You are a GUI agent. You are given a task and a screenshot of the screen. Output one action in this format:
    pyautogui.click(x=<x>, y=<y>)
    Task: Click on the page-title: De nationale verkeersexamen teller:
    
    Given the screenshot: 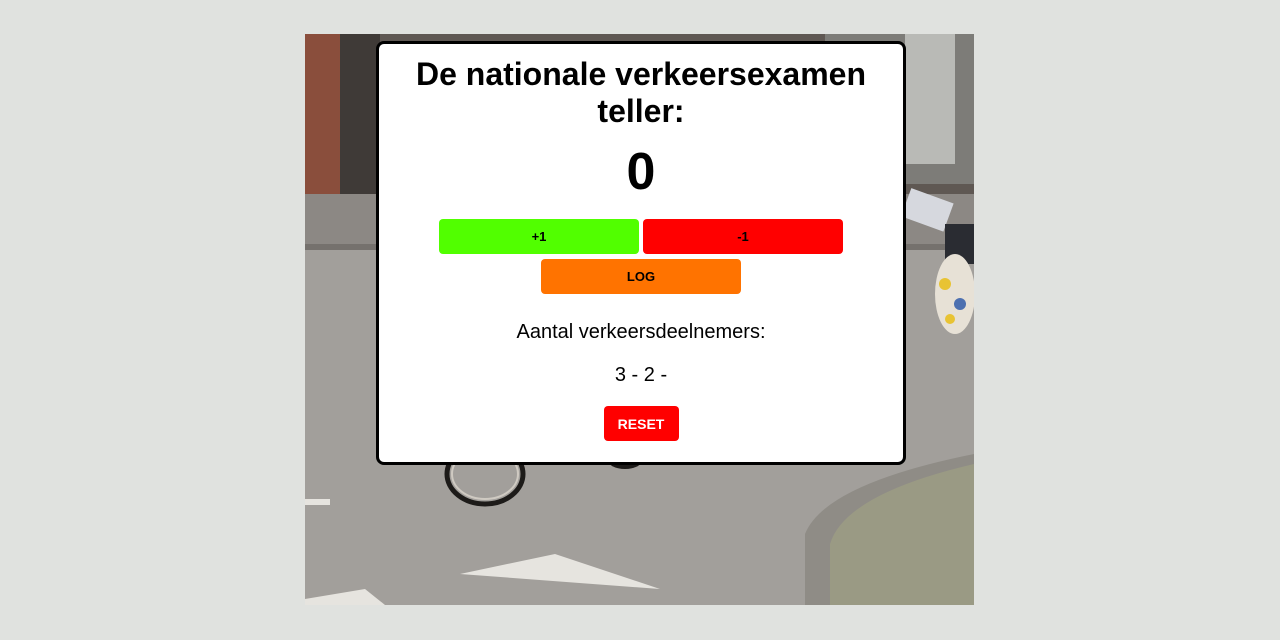 What is the action you would take?
    pyautogui.click(x=641, y=92)
    